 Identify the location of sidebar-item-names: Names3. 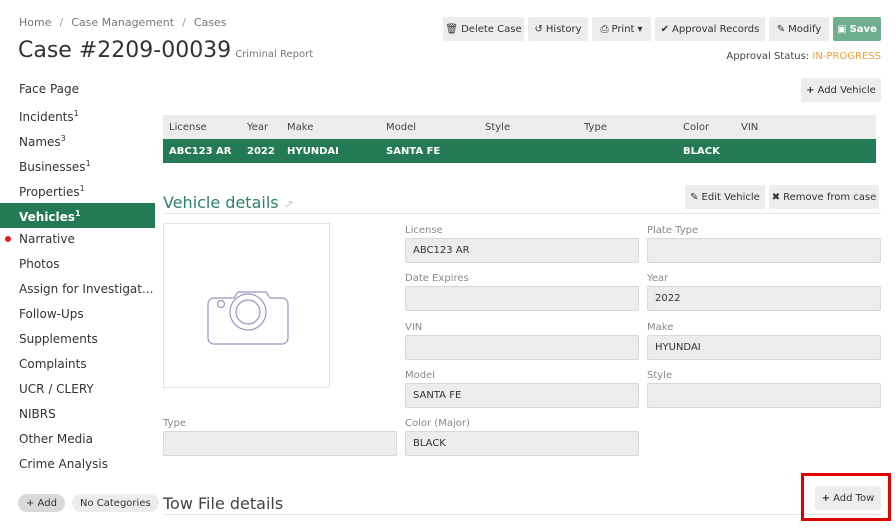
(77, 140).